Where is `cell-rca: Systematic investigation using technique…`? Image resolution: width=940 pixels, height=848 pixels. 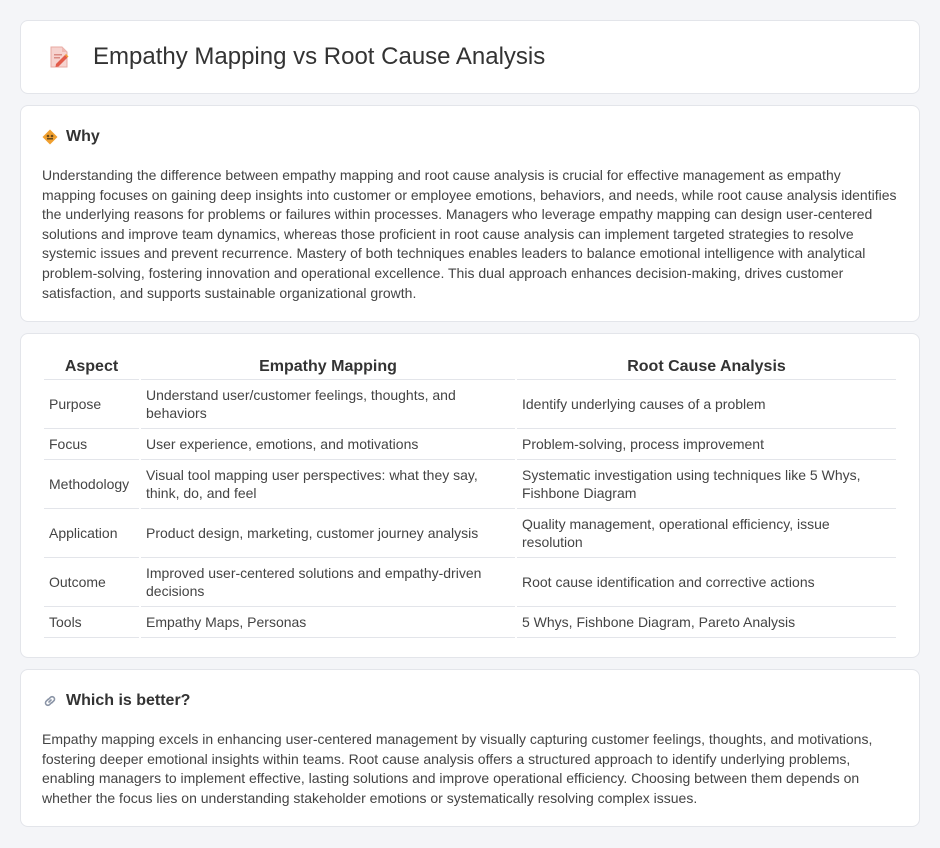
cell-rca: Systematic investigation using technique… is located at coordinates (706, 484).